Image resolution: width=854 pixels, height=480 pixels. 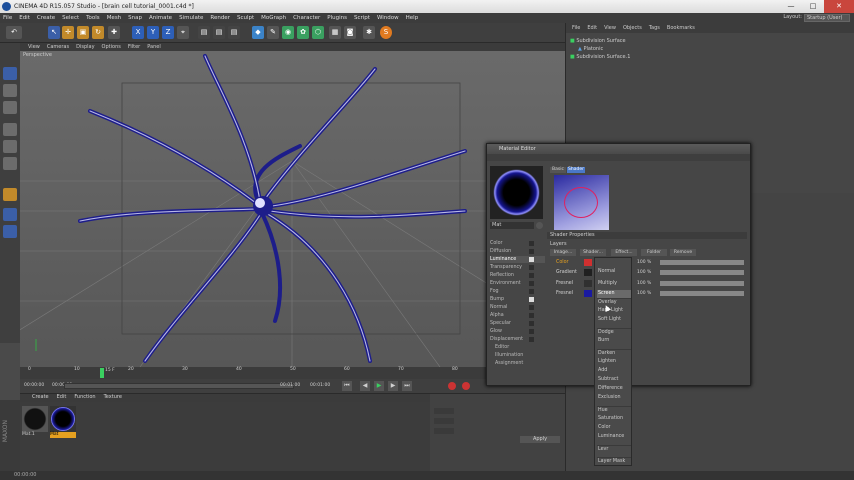 I want to click on layout-select: Startup (User), so click(x=827, y=18).